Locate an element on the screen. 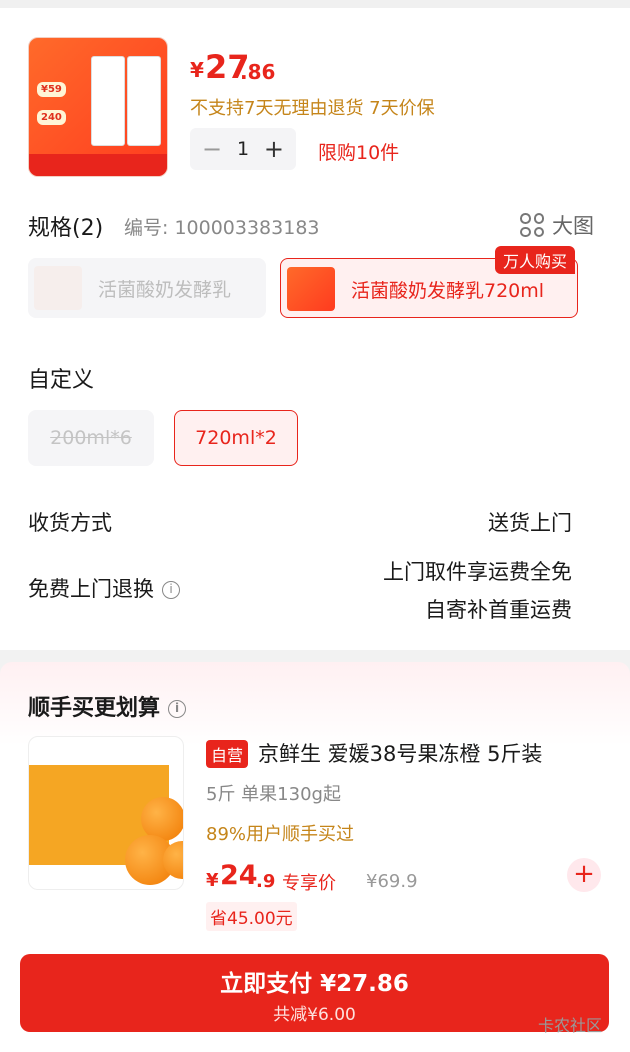 The height and width of the screenshot is (1052, 630). price-symbol: ¥ is located at coordinates (197, 70).